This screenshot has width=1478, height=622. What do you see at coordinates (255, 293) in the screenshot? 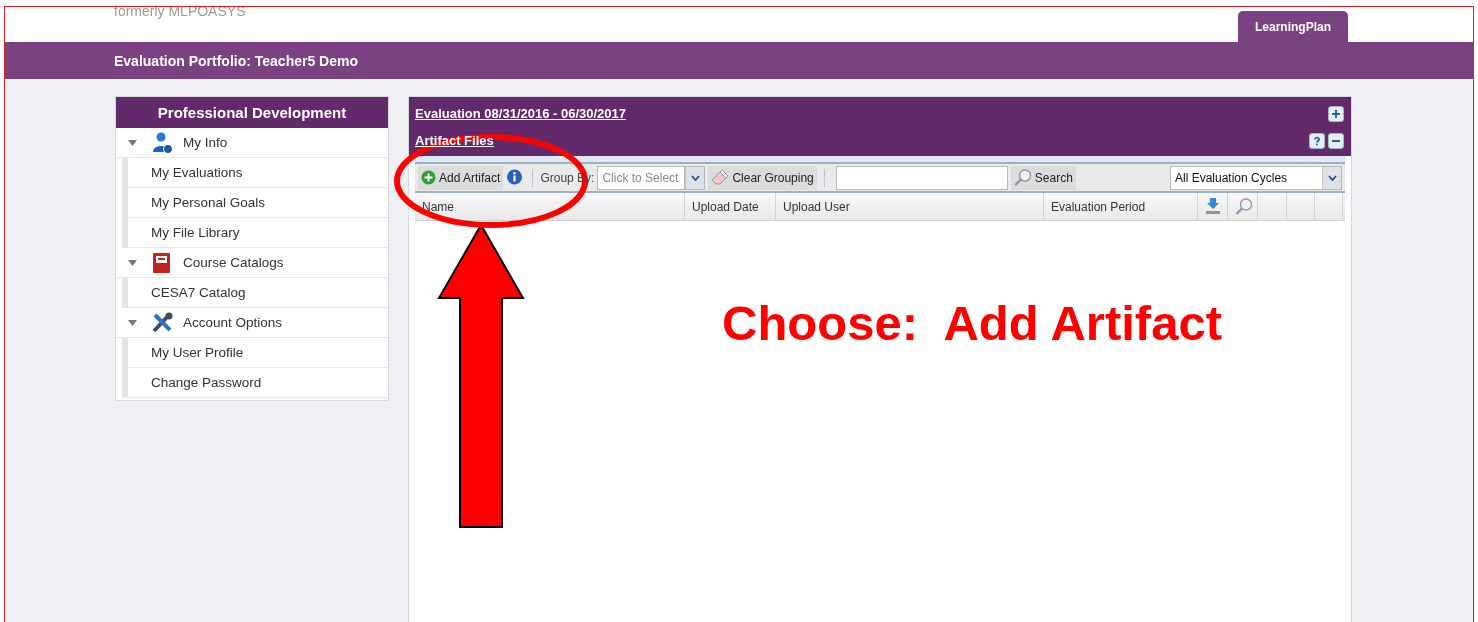
I see `sidebar-item: CESA7 Catalog` at bounding box center [255, 293].